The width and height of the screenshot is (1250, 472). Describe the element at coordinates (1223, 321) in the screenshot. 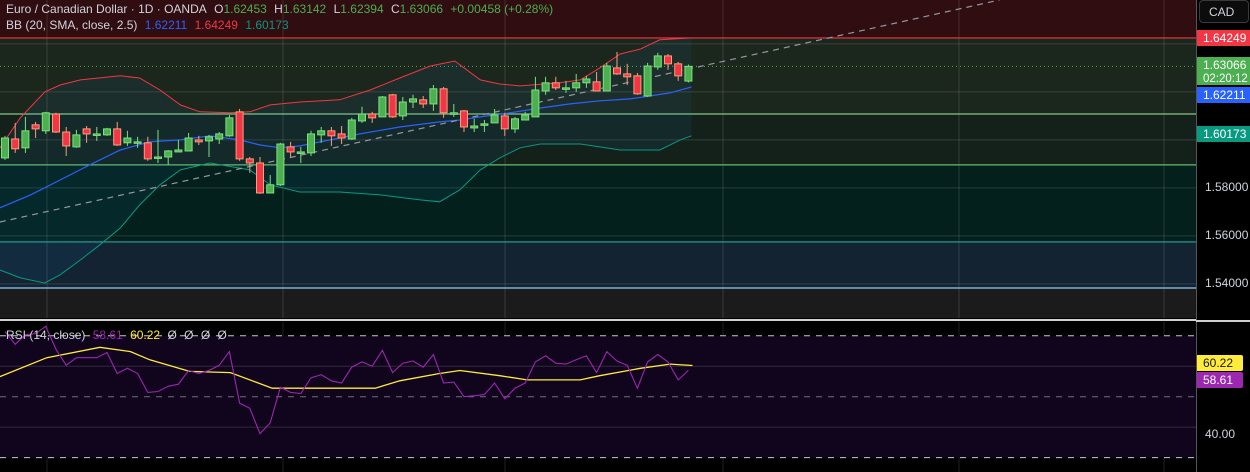

I see `axis-divider` at that location.